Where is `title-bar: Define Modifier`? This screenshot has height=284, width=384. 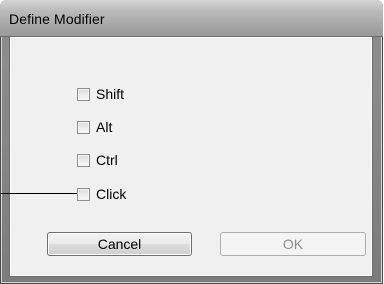
title-bar: Define Modifier is located at coordinates (191, 18).